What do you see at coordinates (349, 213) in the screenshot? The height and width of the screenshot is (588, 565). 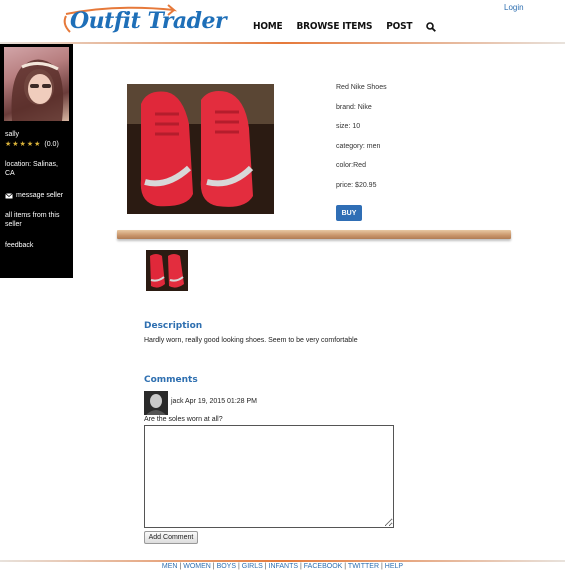 I see `buy-button: BUY` at bounding box center [349, 213].